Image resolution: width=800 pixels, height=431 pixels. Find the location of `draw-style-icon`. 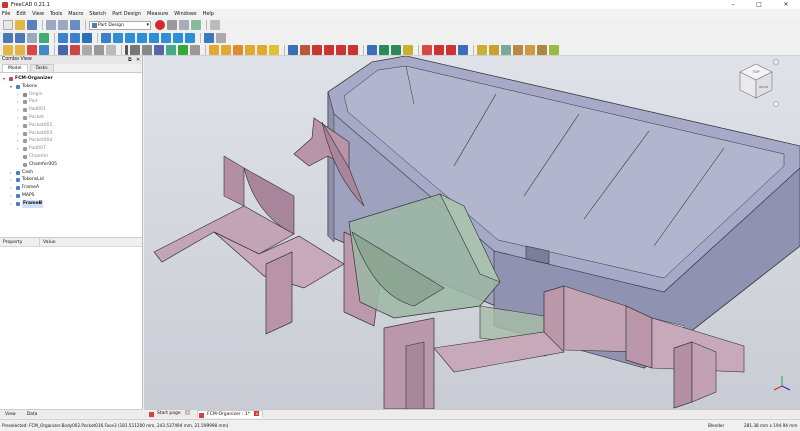

draw-style-icon is located at coordinates (32, 37).